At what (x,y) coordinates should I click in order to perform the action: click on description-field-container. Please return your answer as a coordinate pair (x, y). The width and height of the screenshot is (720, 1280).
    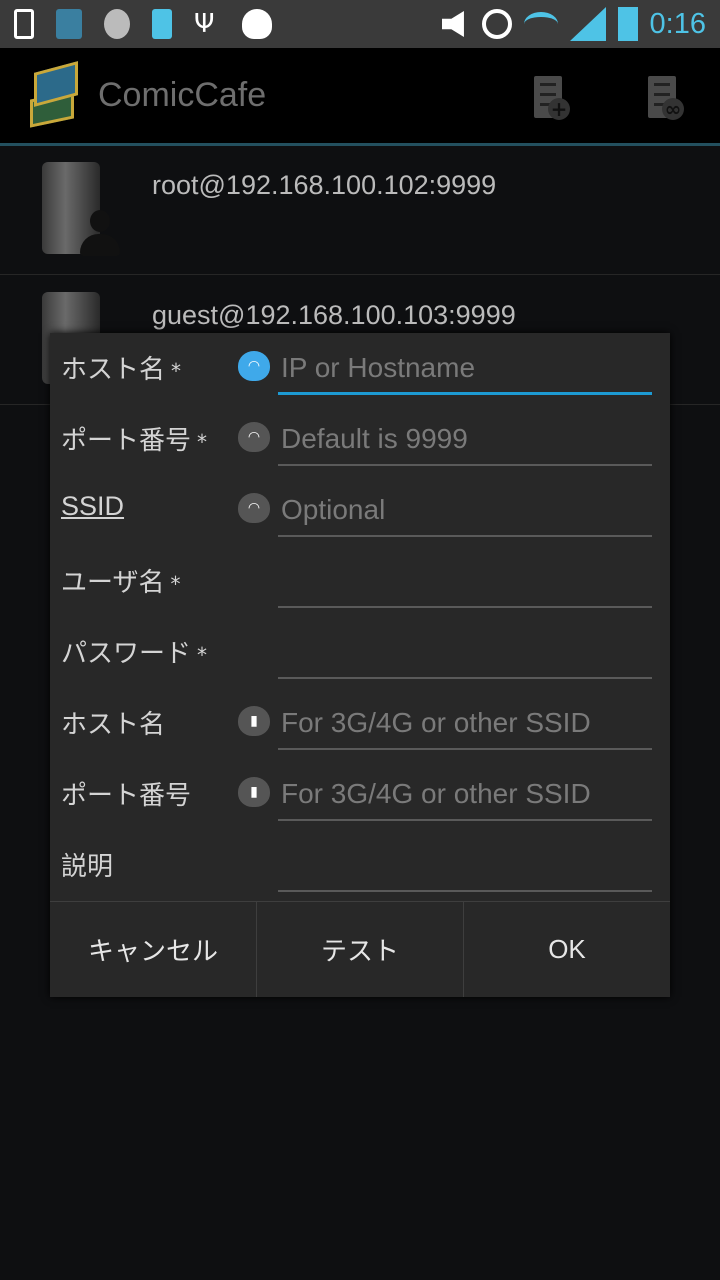
    Looking at the image, I should click on (465, 866).